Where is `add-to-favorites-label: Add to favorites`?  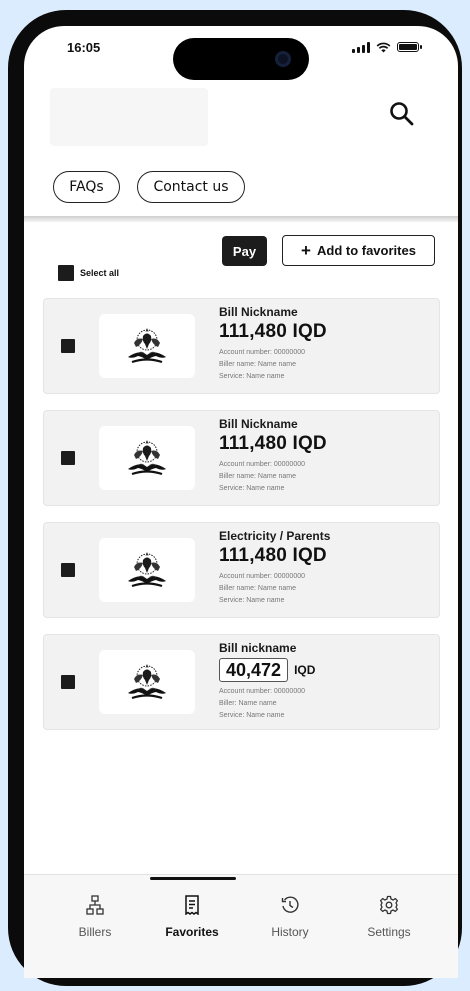 add-to-favorites-label: Add to favorites is located at coordinates (366, 250).